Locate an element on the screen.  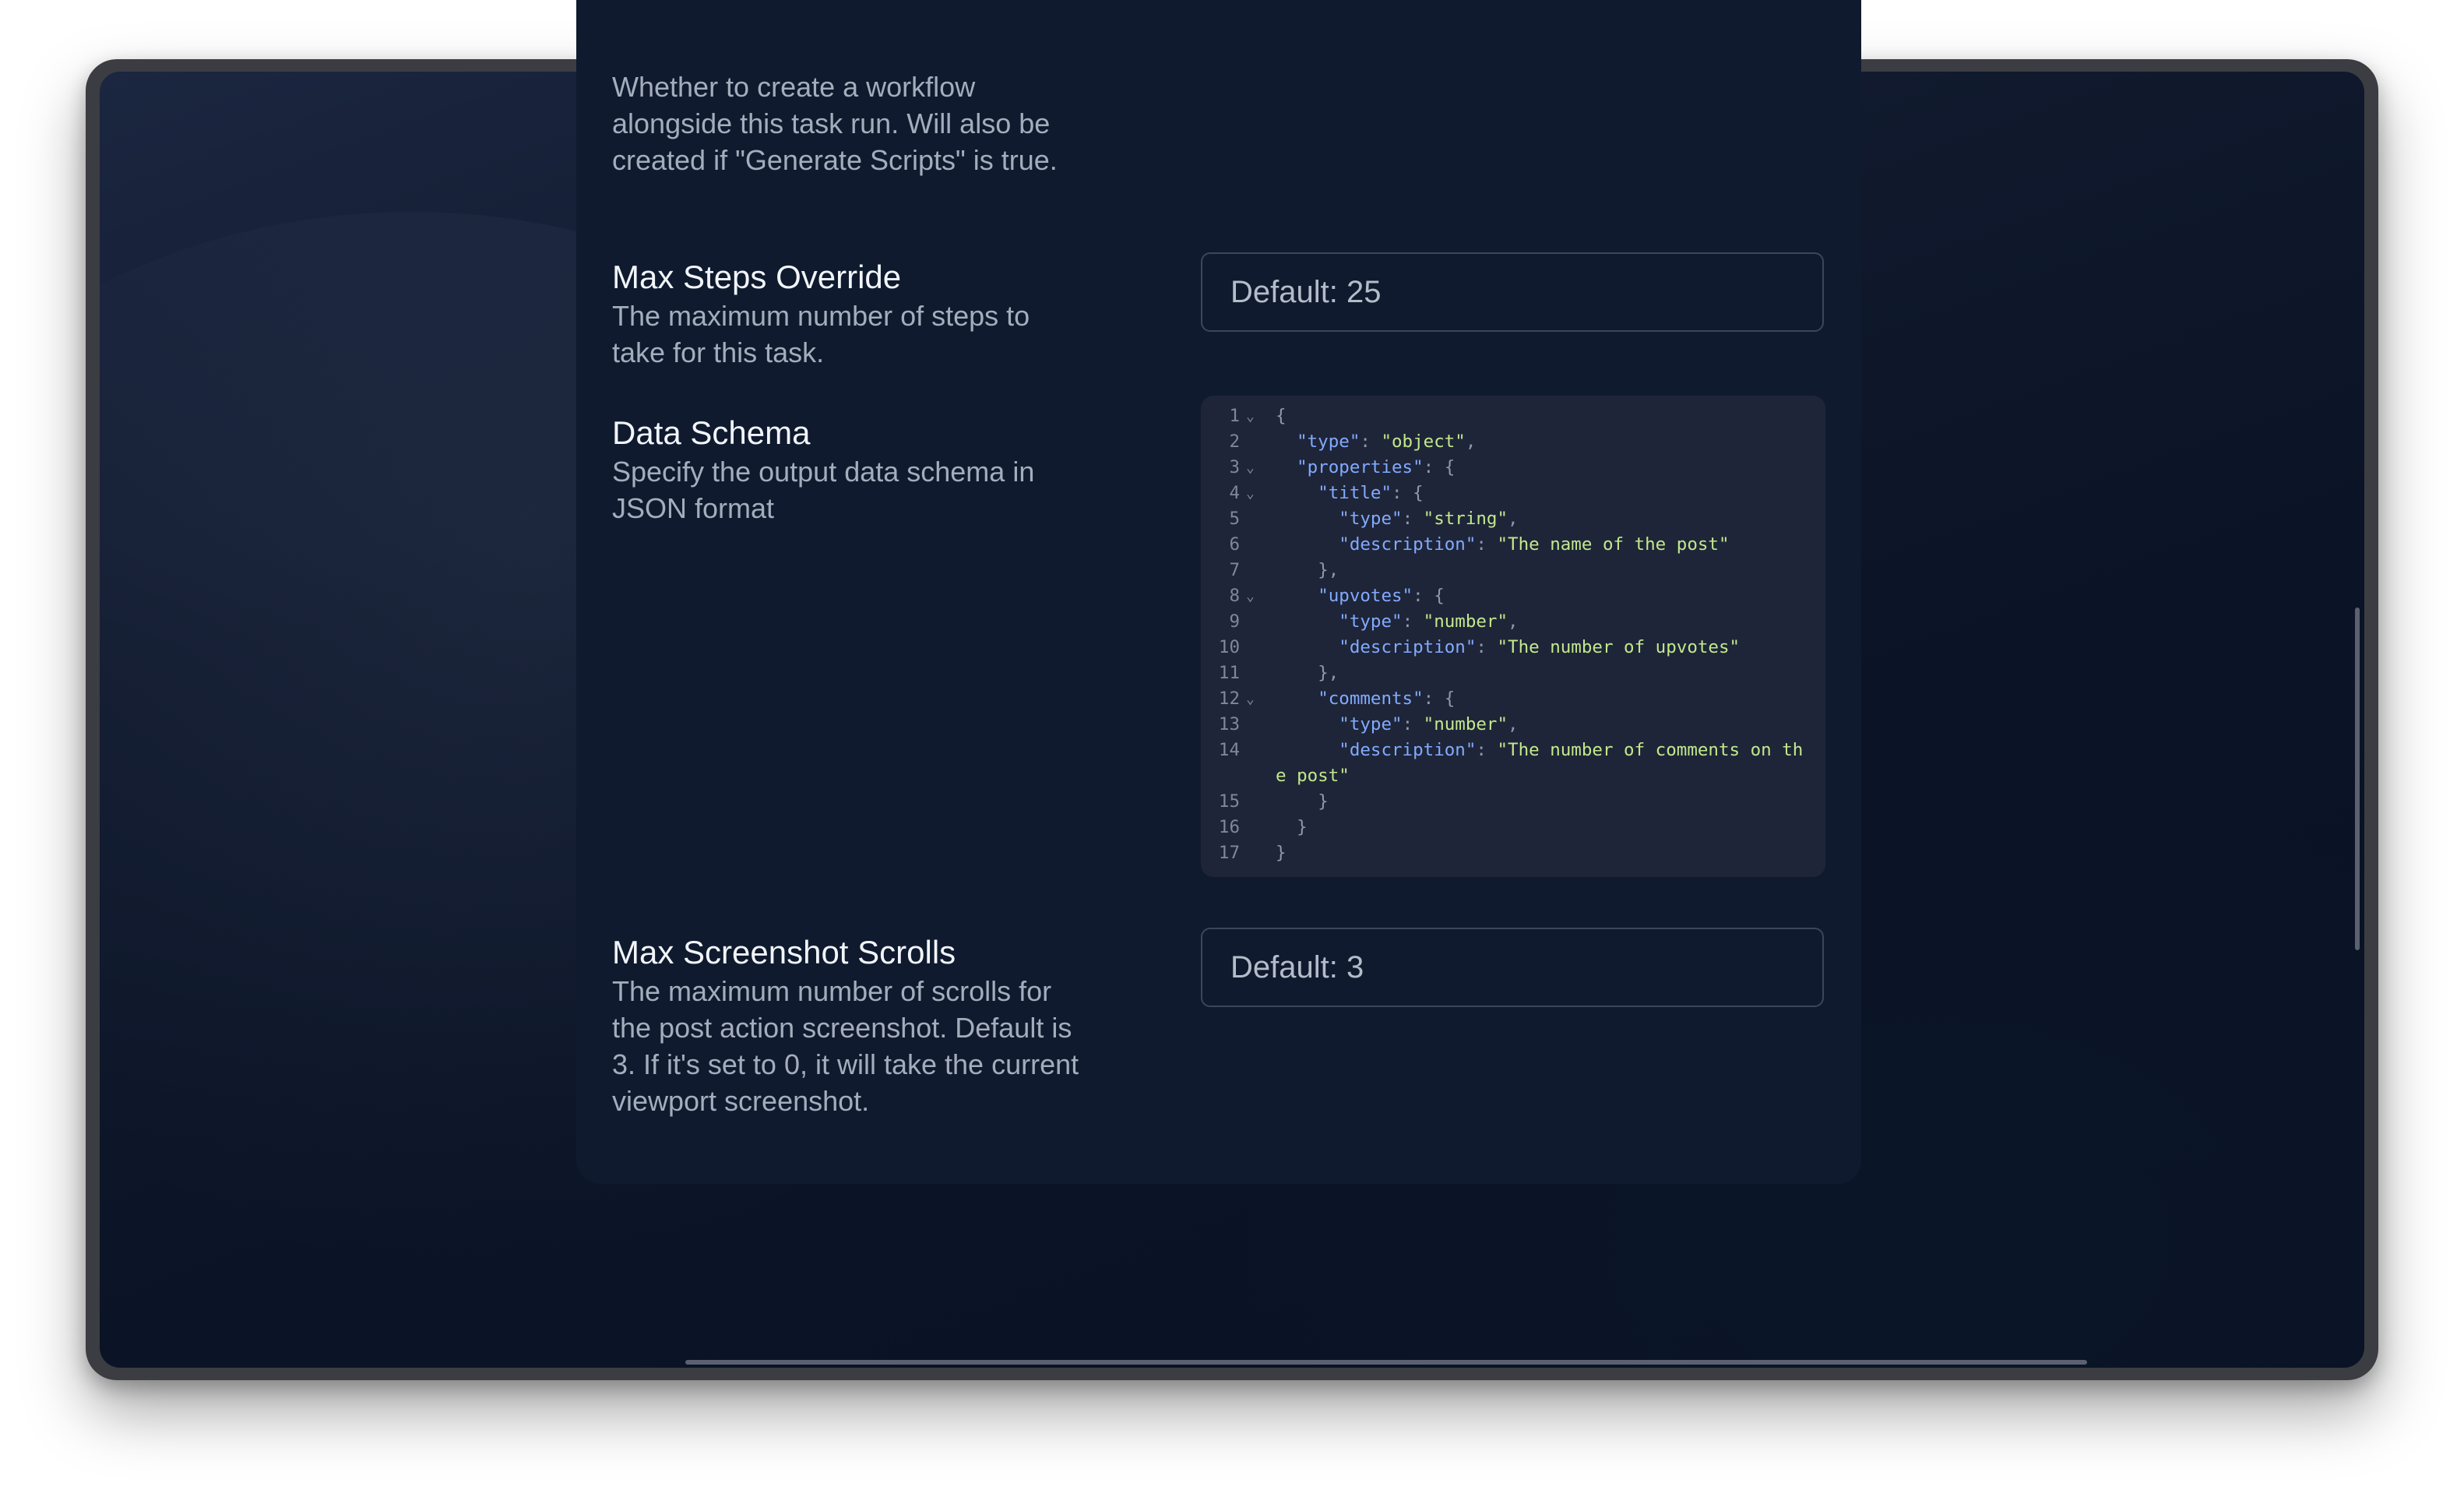
line-number: 10 is located at coordinates (1229, 647).